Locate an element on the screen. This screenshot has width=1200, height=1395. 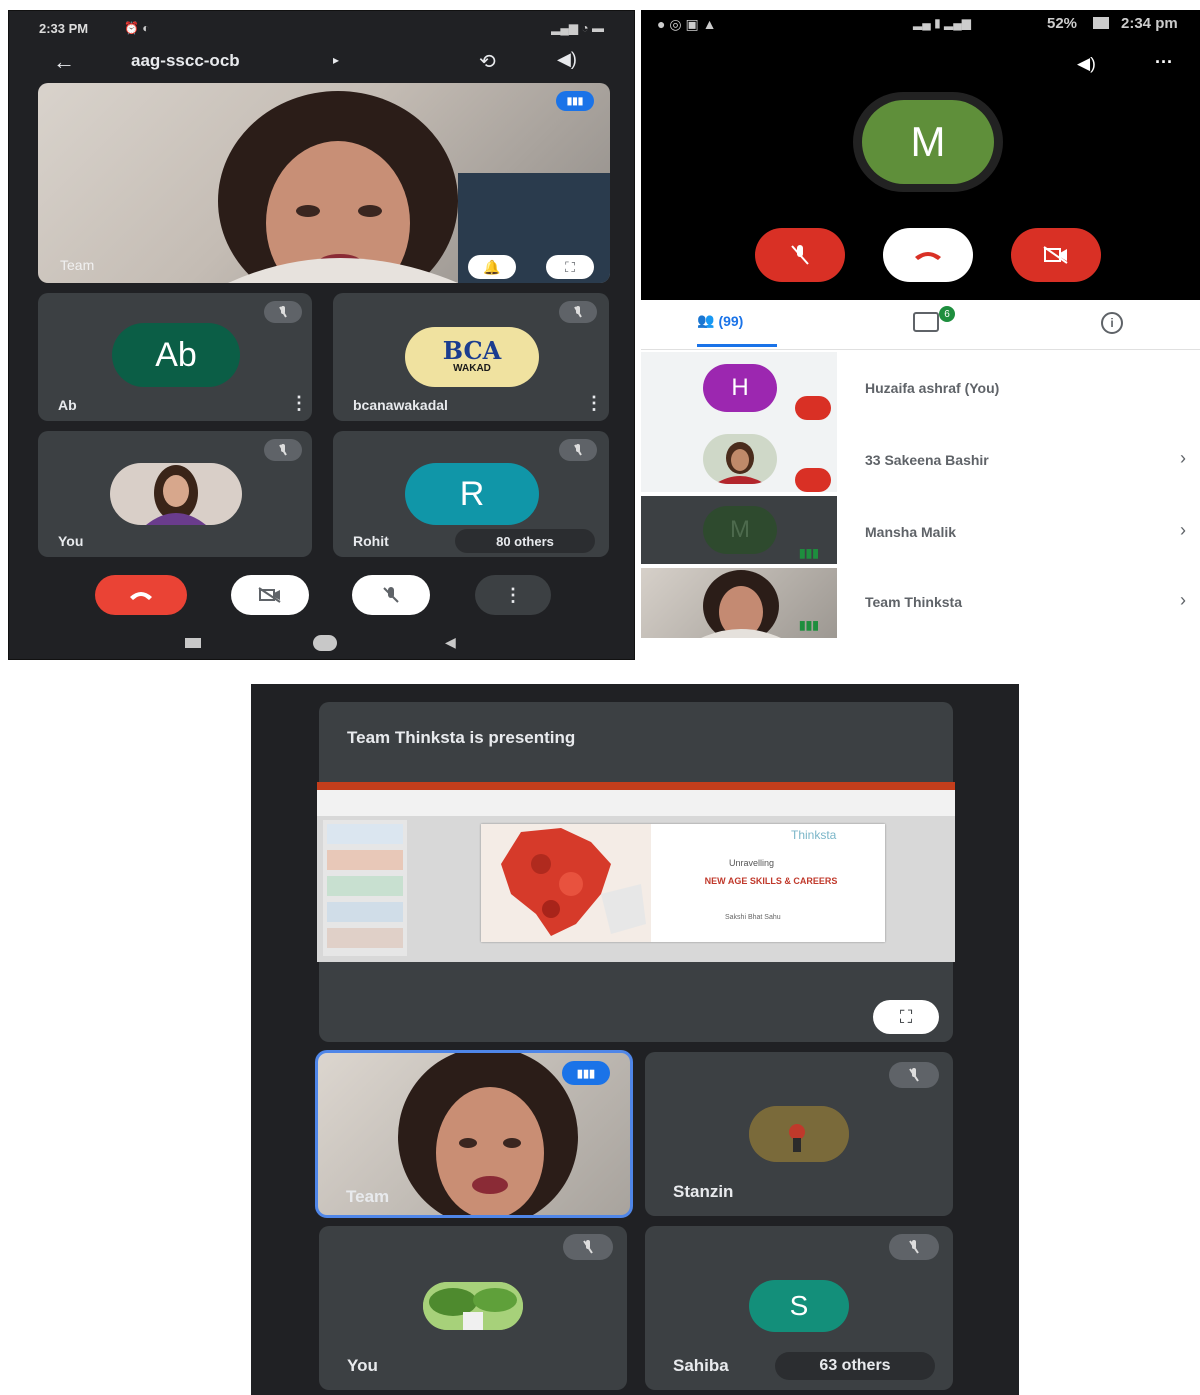
participant-tile-team: ▮▮▮ Team is located at coordinates (474, 1134).